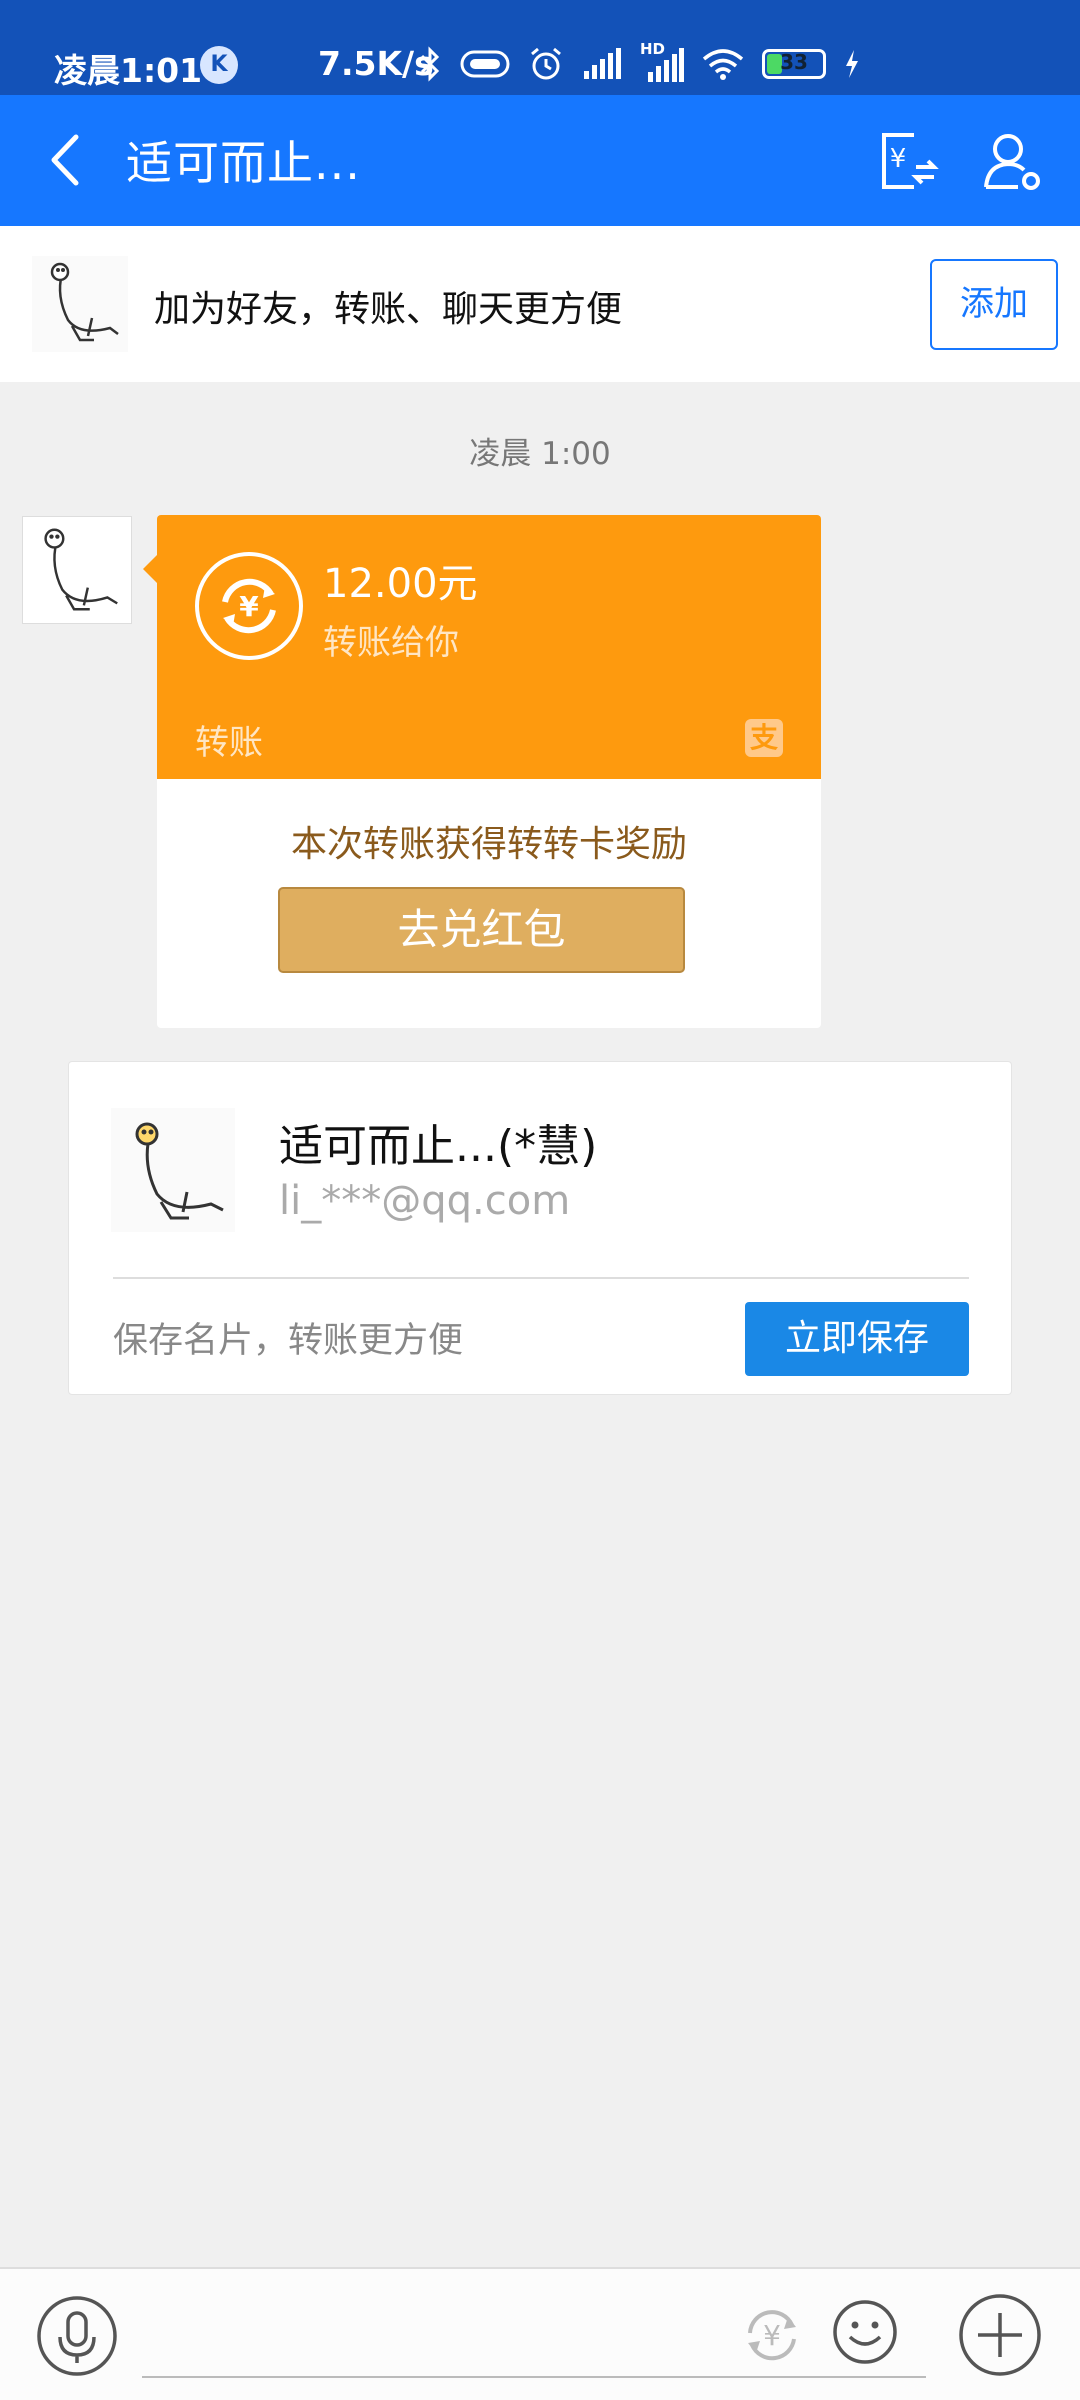  Describe the element at coordinates (150, 569) in the screenshot. I see `bubble-arrow` at that location.